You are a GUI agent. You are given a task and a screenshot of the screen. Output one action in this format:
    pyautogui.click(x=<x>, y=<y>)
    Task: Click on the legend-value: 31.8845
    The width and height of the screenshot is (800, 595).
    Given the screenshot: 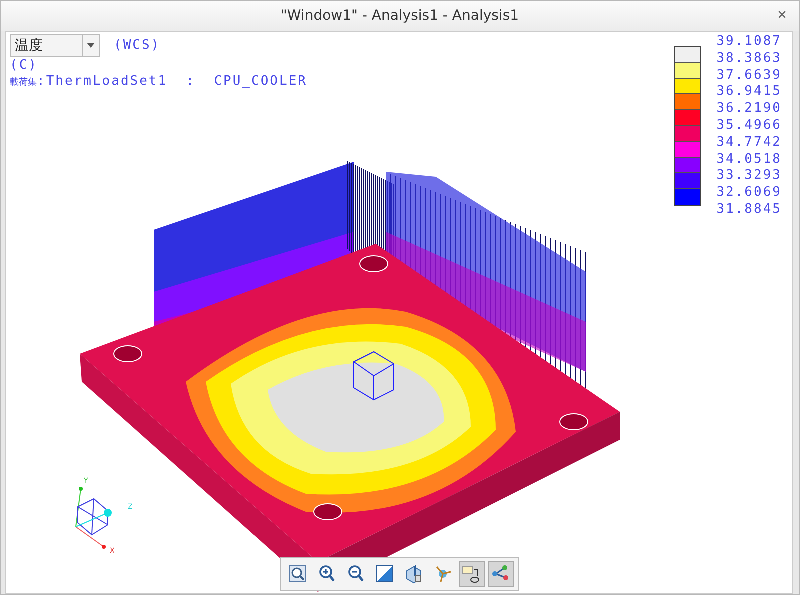 What is the action you would take?
    pyautogui.click(x=749, y=210)
    